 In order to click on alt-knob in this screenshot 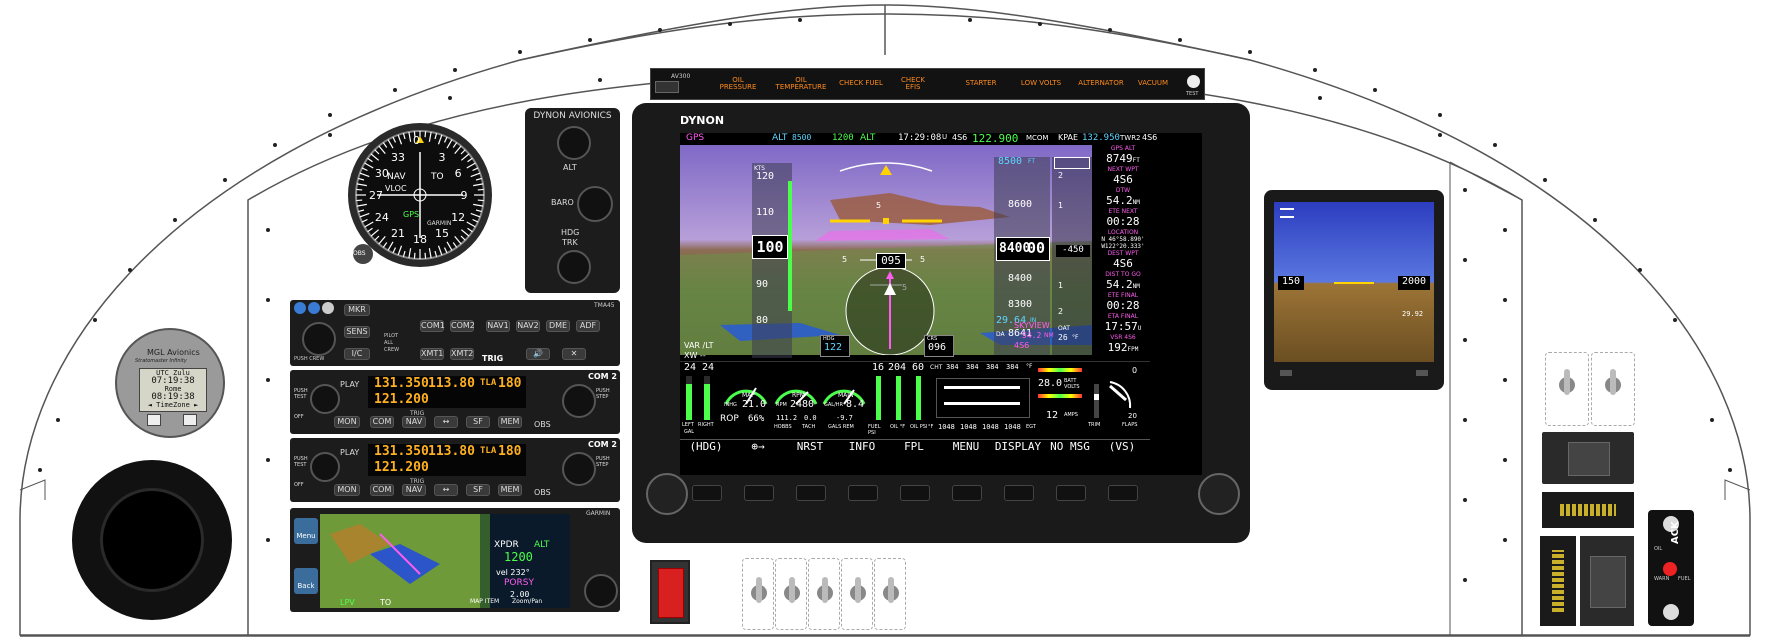, I will do `click(574, 143)`.